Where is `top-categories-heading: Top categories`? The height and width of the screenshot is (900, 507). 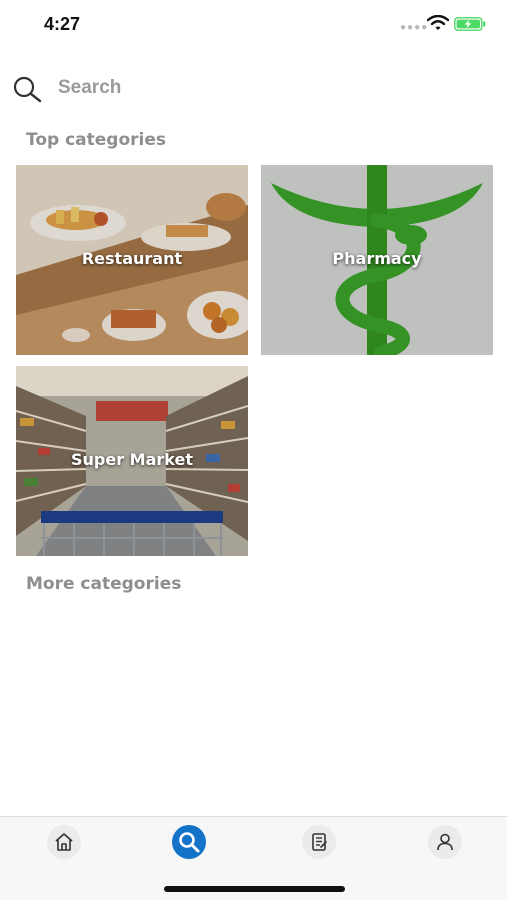
top-categories-heading: Top categories is located at coordinates (96, 140).